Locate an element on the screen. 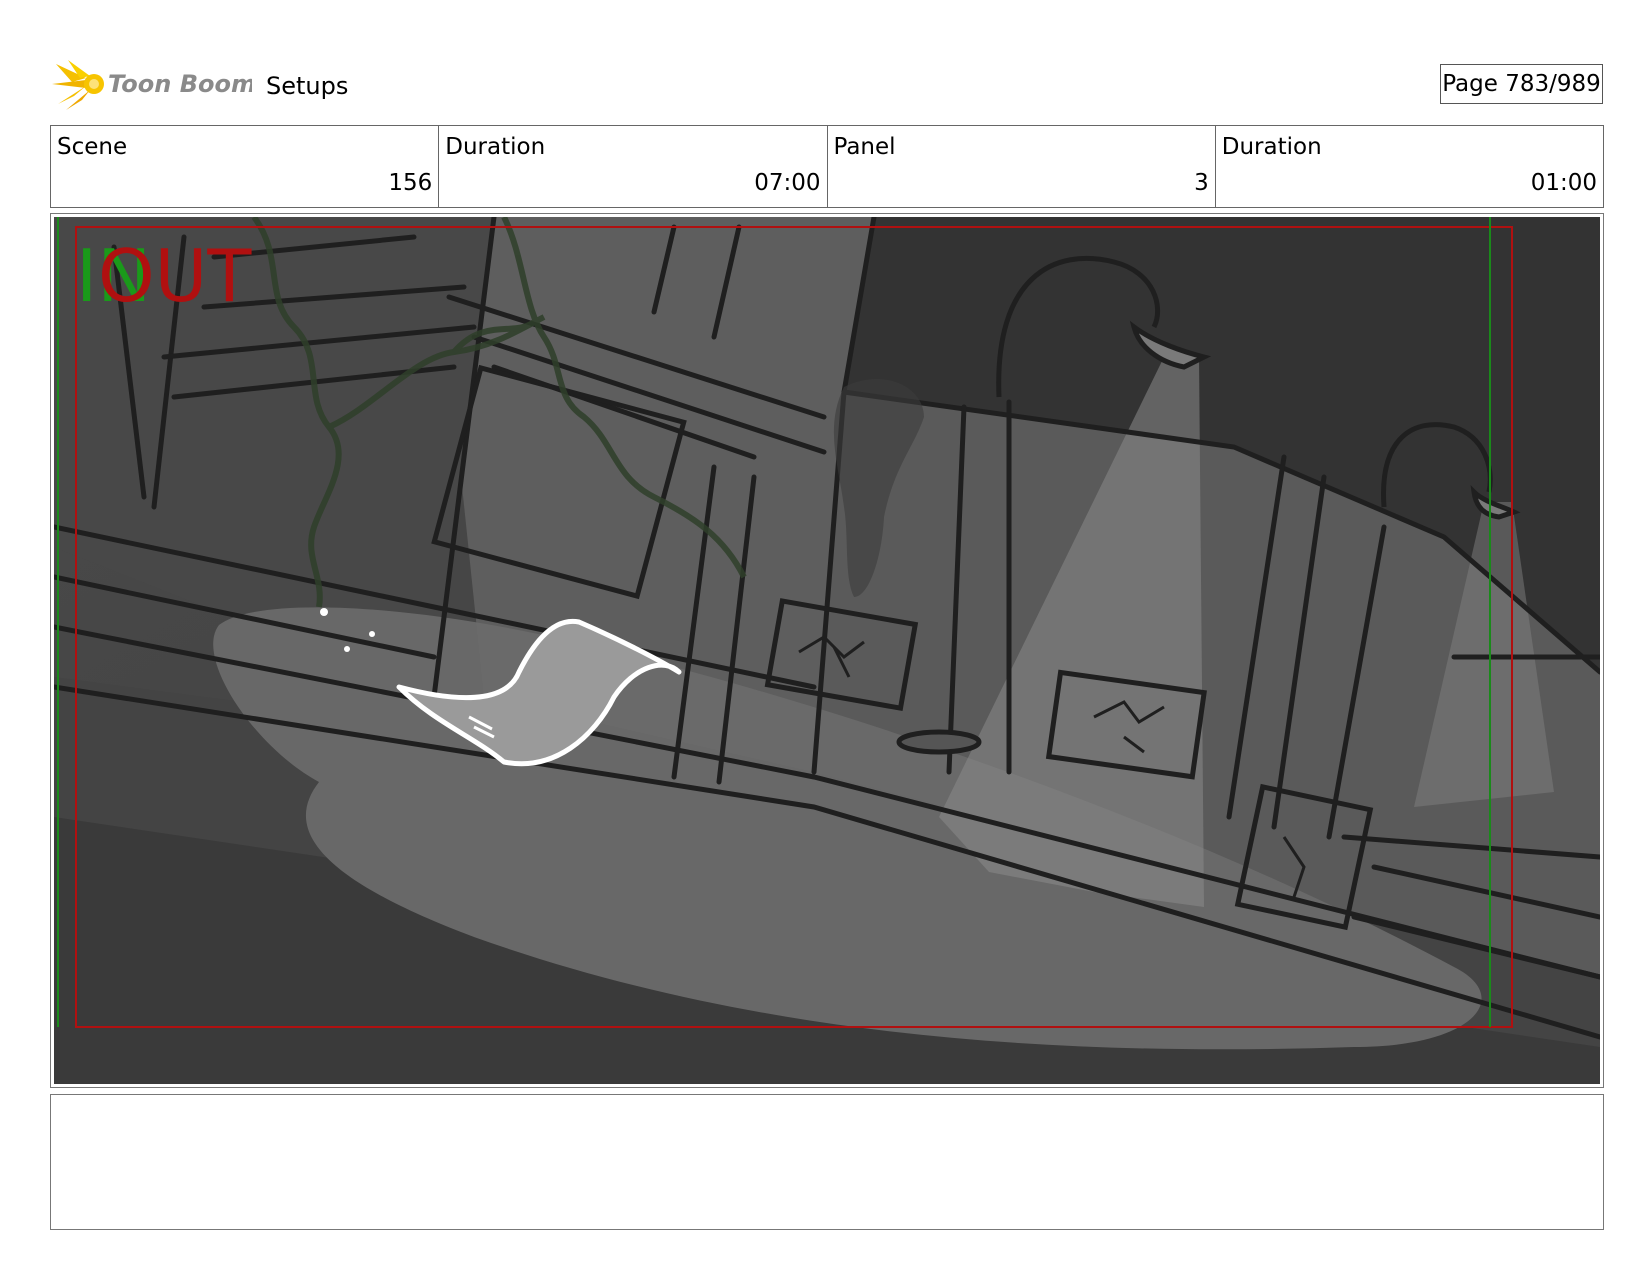 This screenshot has height=1275, width=1650. panel-duration-value: 01:00 is located at coordinates (1563, 183).